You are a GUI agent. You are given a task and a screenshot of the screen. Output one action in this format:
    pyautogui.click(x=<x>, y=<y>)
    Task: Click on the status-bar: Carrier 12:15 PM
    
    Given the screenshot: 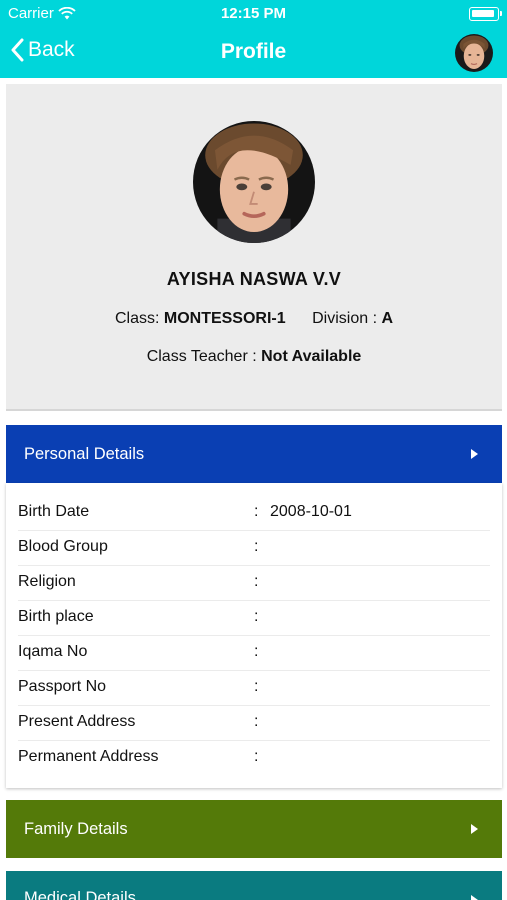 What is the action you would take?
    pyautogui.click(x=253, y=14)
    